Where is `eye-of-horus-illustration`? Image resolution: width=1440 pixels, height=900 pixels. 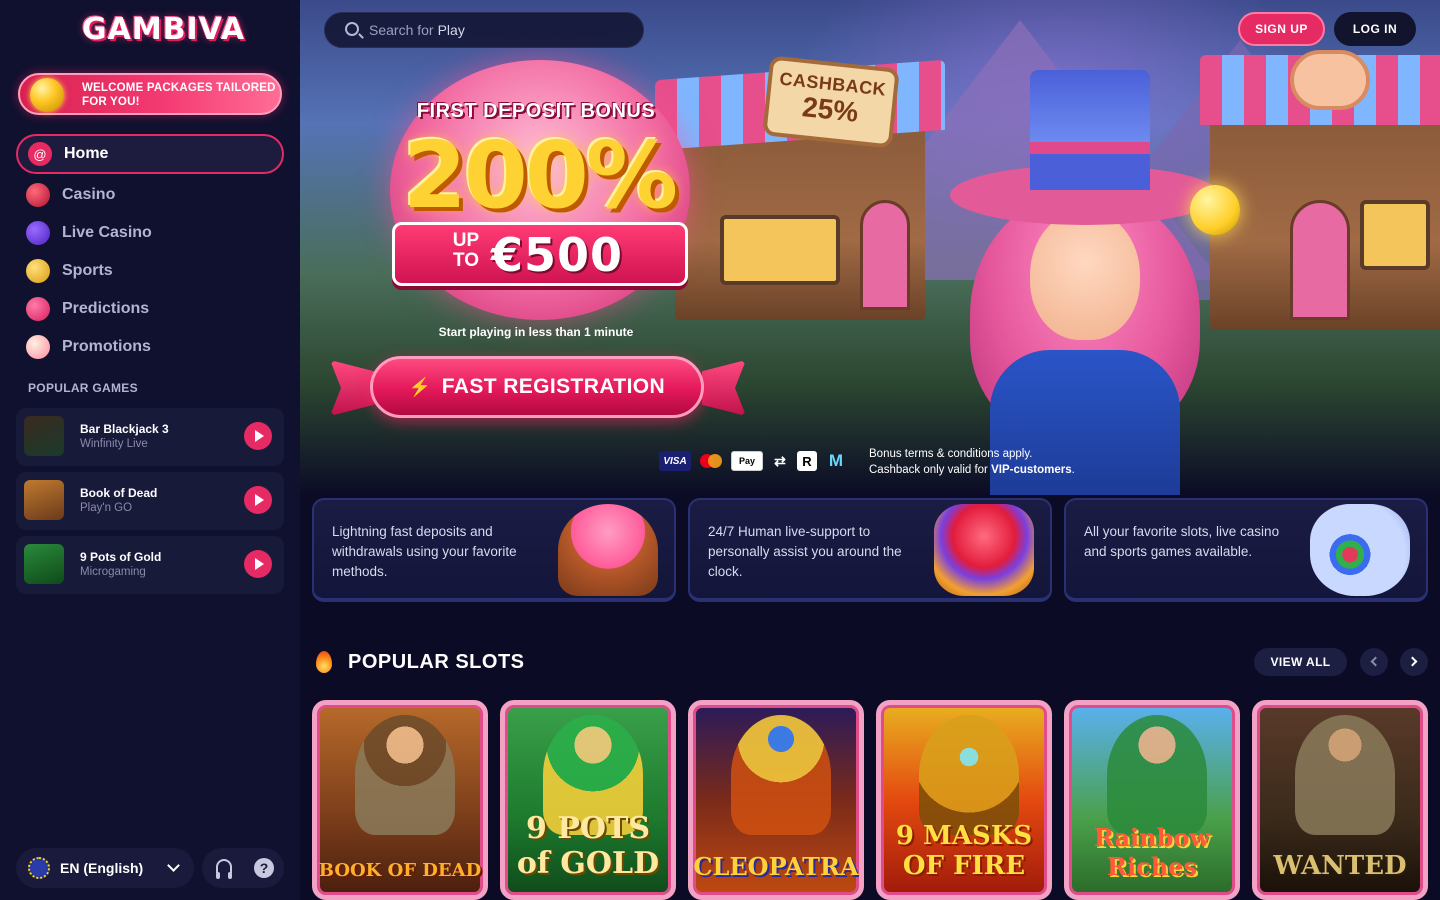 eye-of-horus-illustration is located at coordinates (781, 775).